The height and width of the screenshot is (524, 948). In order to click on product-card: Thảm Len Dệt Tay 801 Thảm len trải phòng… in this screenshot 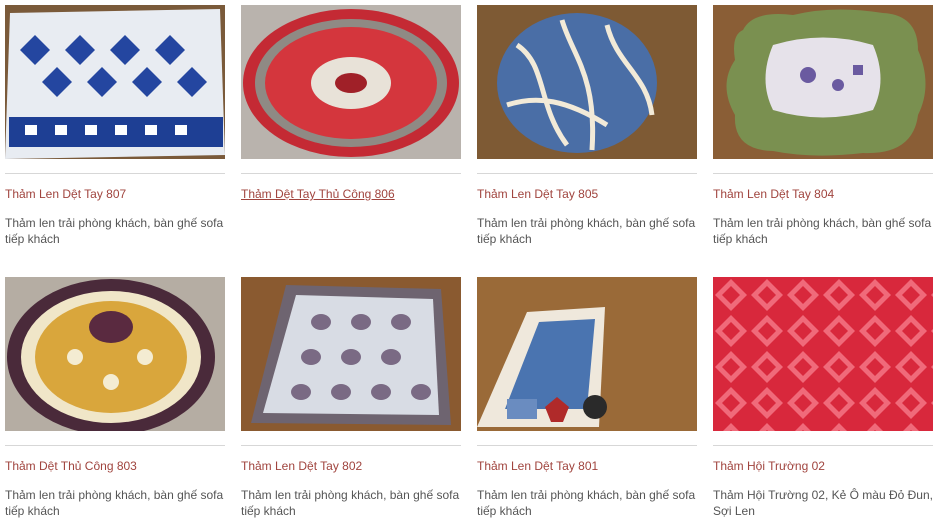, I will do `click(587, 398)`.